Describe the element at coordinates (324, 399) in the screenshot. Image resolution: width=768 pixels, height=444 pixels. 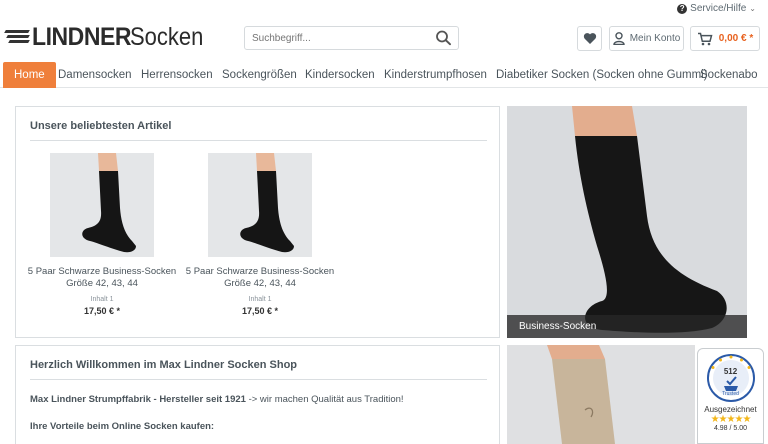
I see `welcome-intro-rest: -> wir machen Qualität aus Tradition!` at that location.